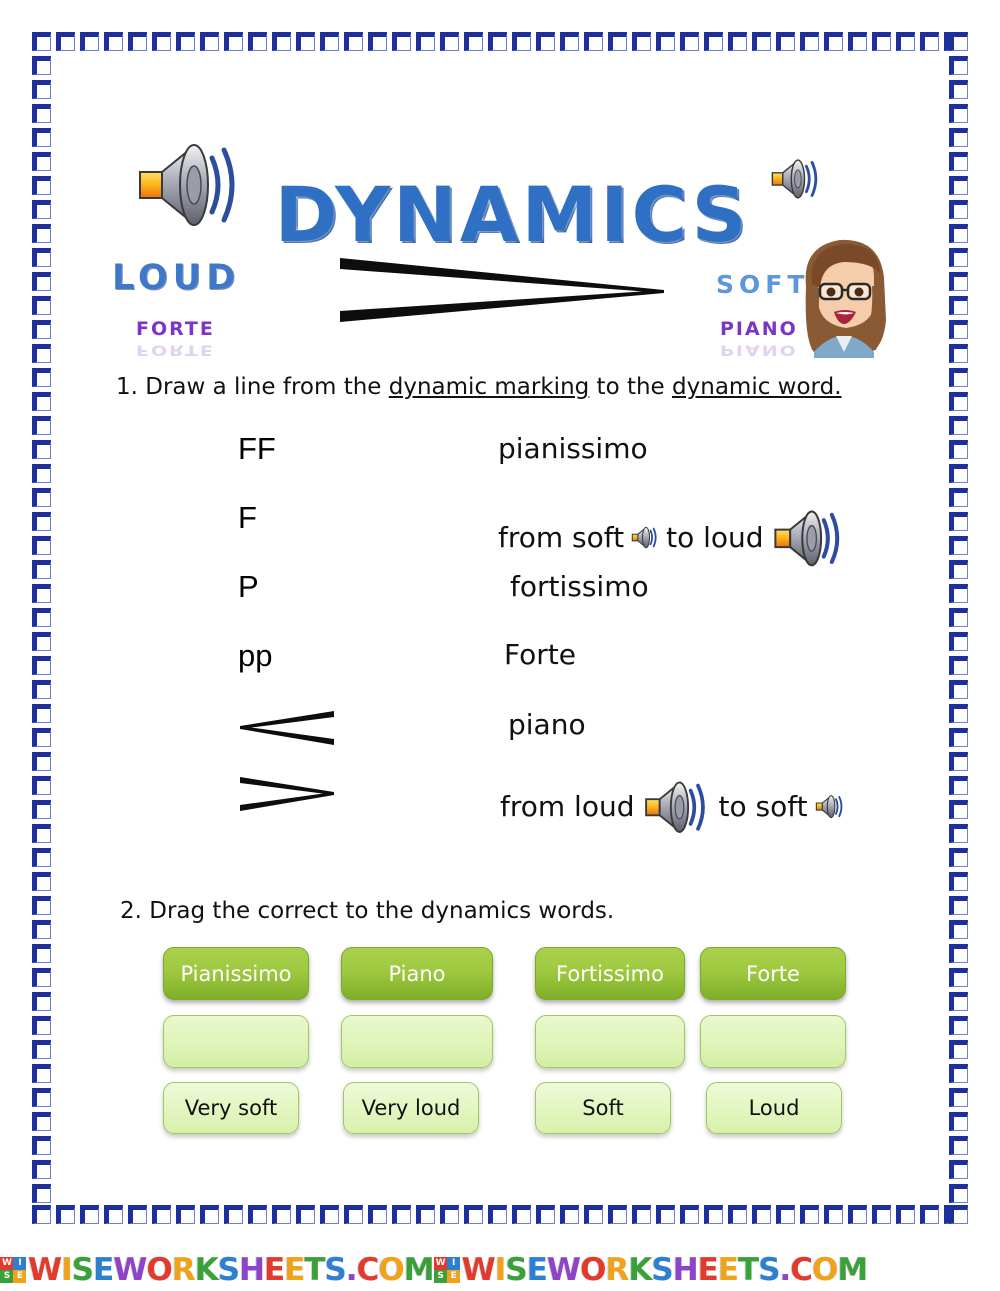  What do you see at coordinates (417, 973) in the screenshot?
I see `term-piano: Piano` at bounding box center [417, 973].